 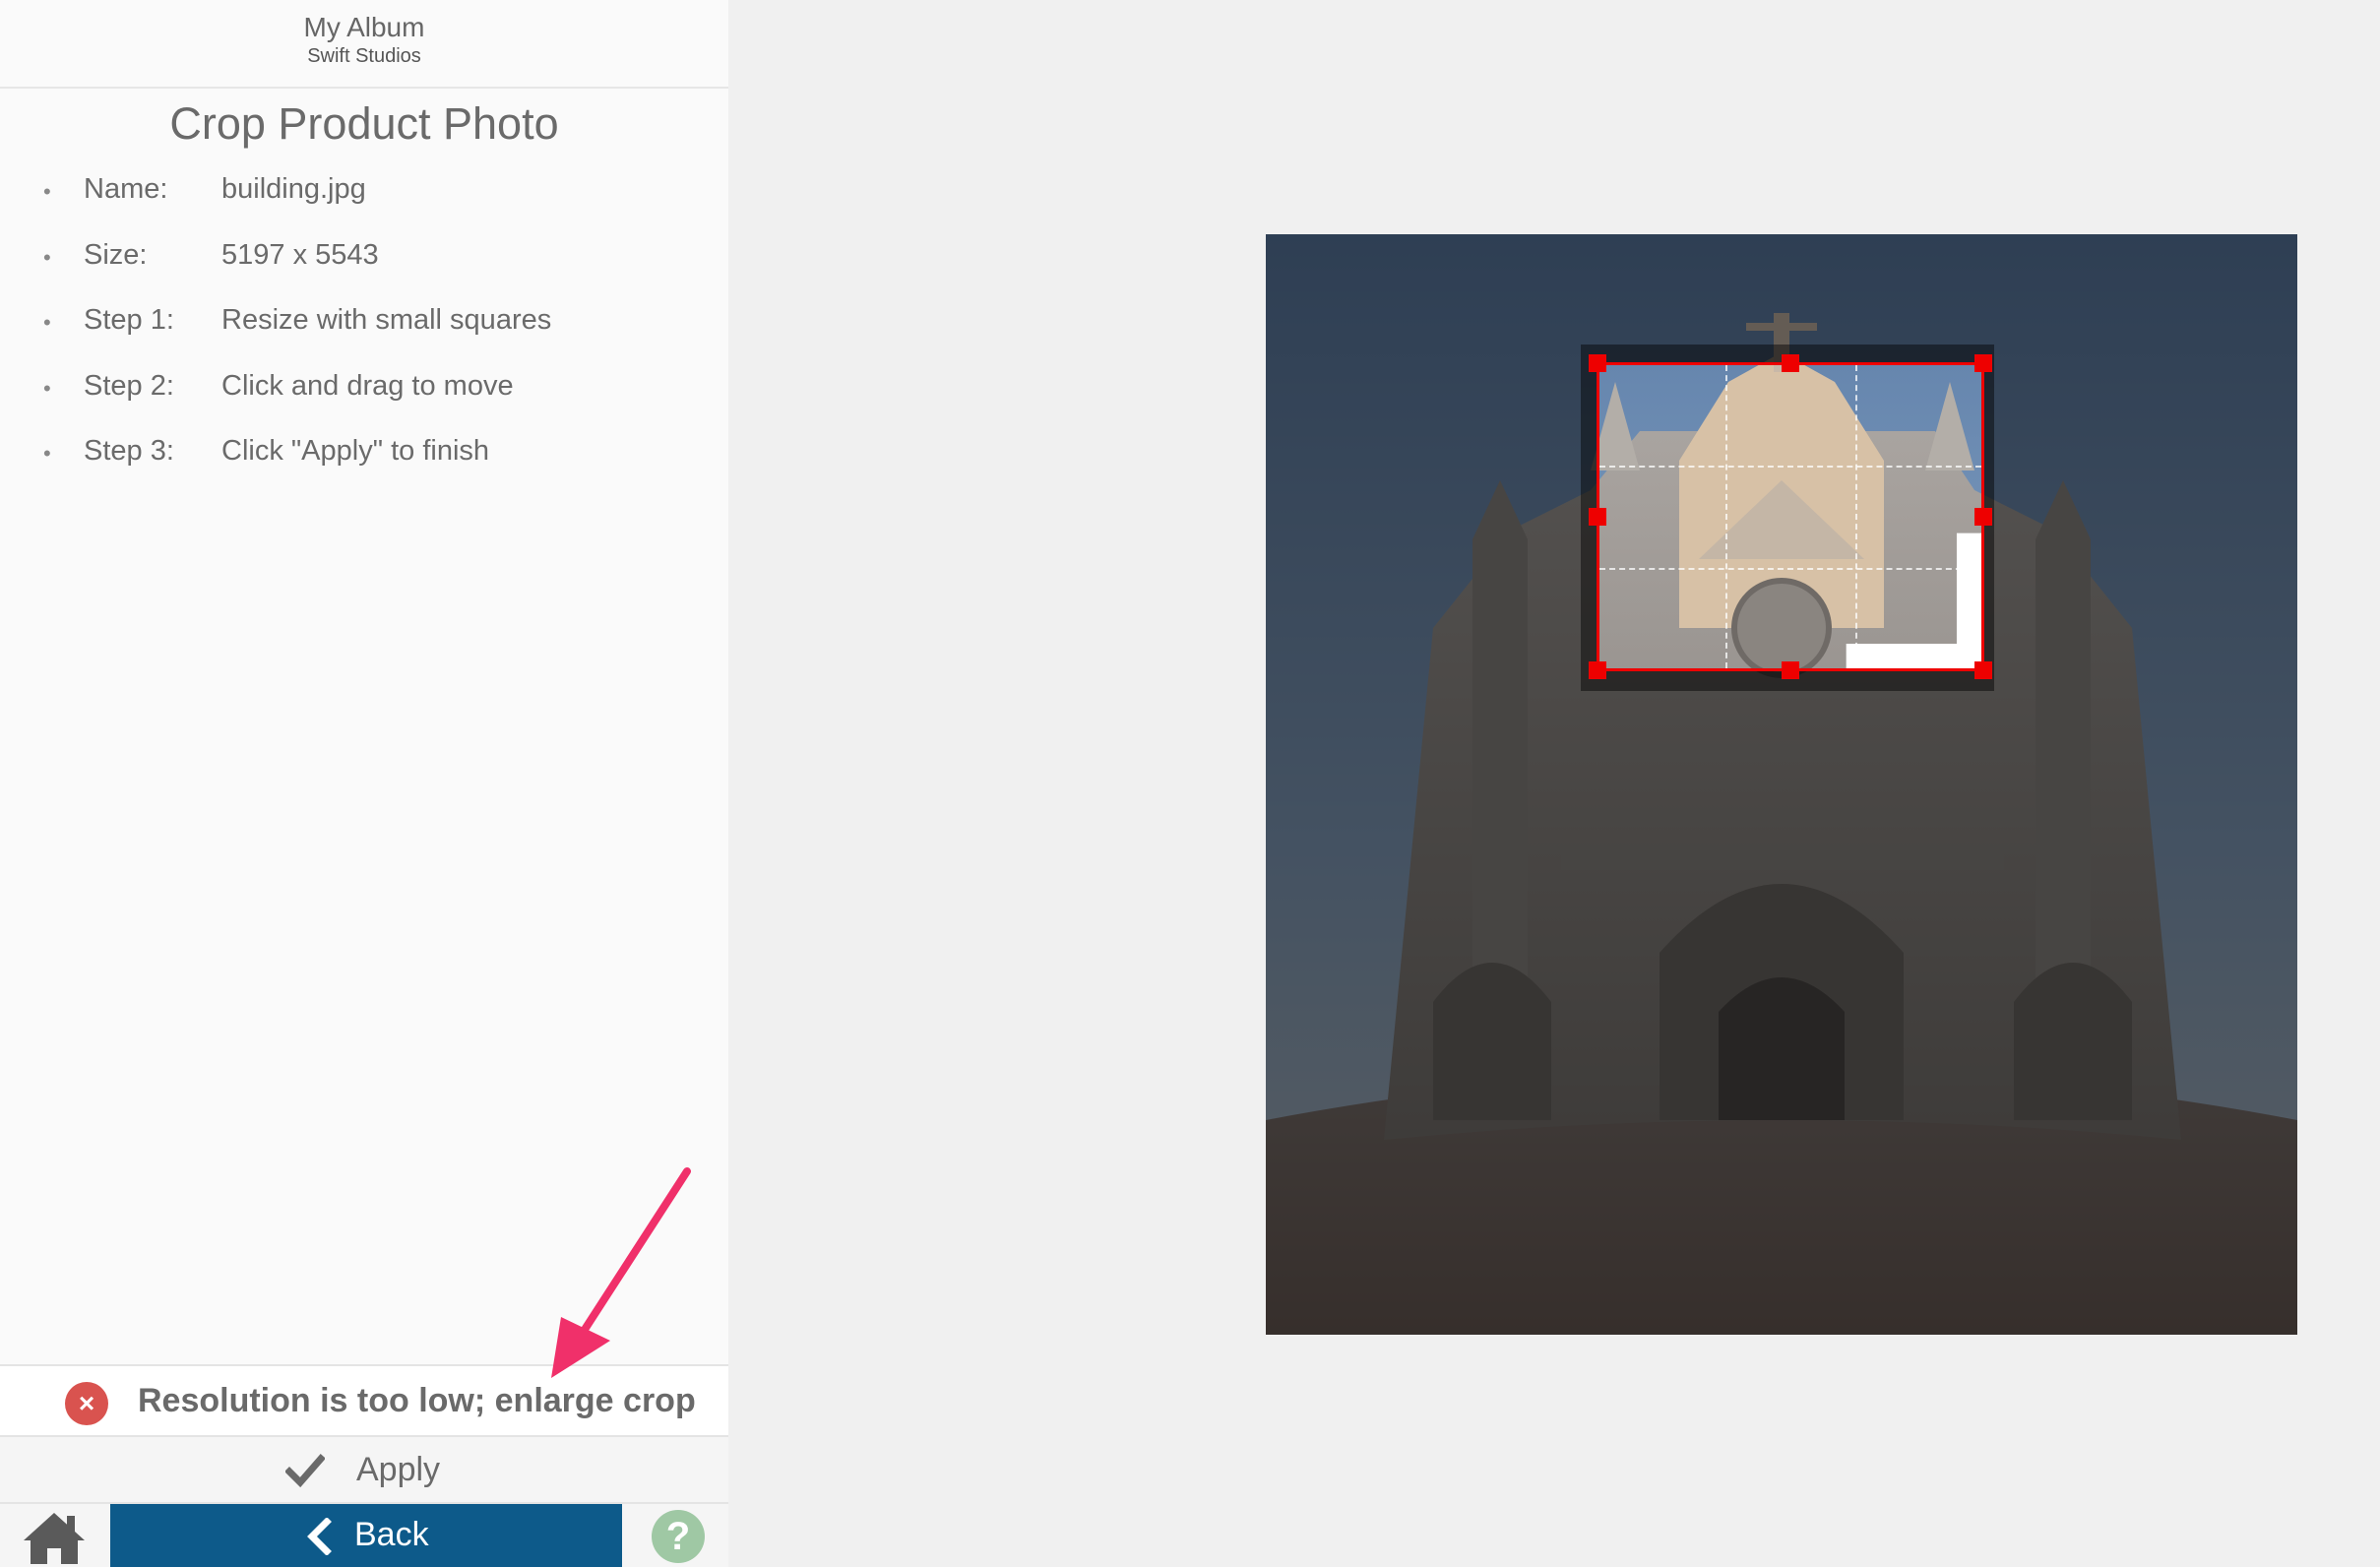 I want to click on error-circle-x-icon: ×, so click(x=86, y=1403).